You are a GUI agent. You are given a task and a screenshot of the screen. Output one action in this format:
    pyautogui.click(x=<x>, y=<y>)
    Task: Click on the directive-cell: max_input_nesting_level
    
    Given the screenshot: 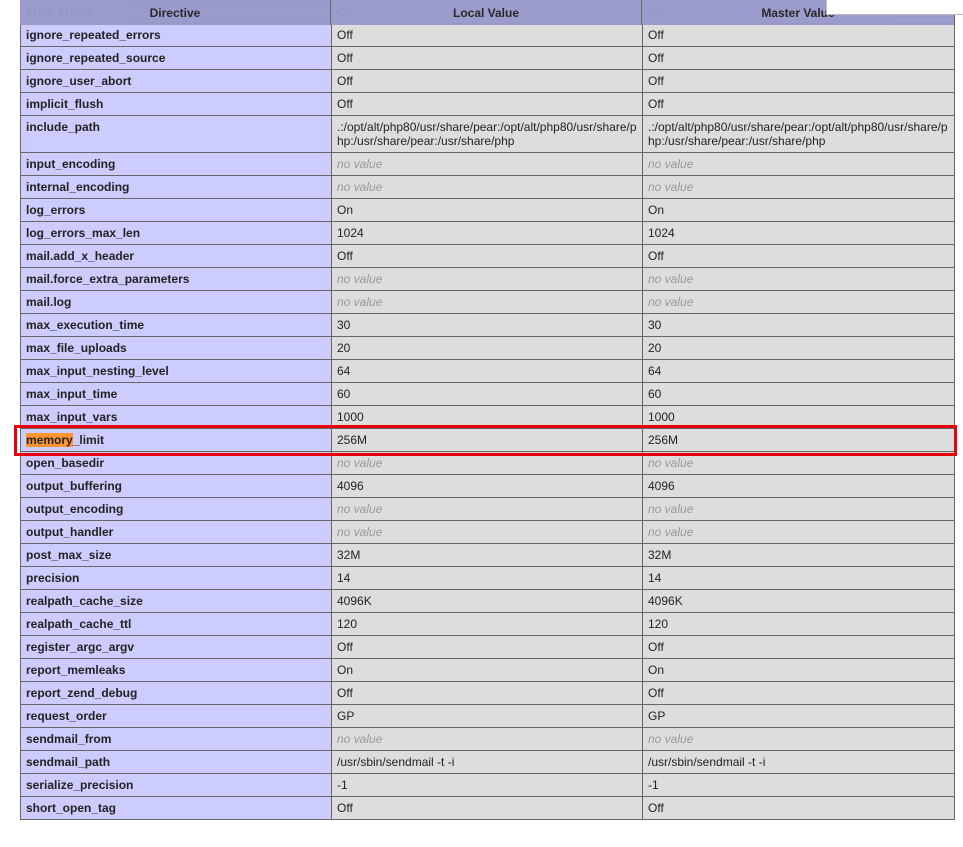 What is the action you would take?
    pyautogui.click(x=176, y=371)
    